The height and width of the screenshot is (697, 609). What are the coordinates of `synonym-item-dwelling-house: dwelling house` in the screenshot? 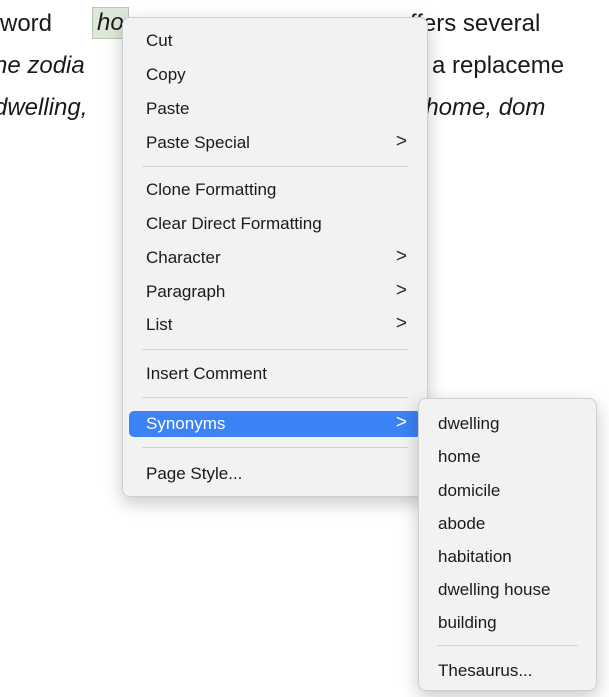 It's located at (507, 590).